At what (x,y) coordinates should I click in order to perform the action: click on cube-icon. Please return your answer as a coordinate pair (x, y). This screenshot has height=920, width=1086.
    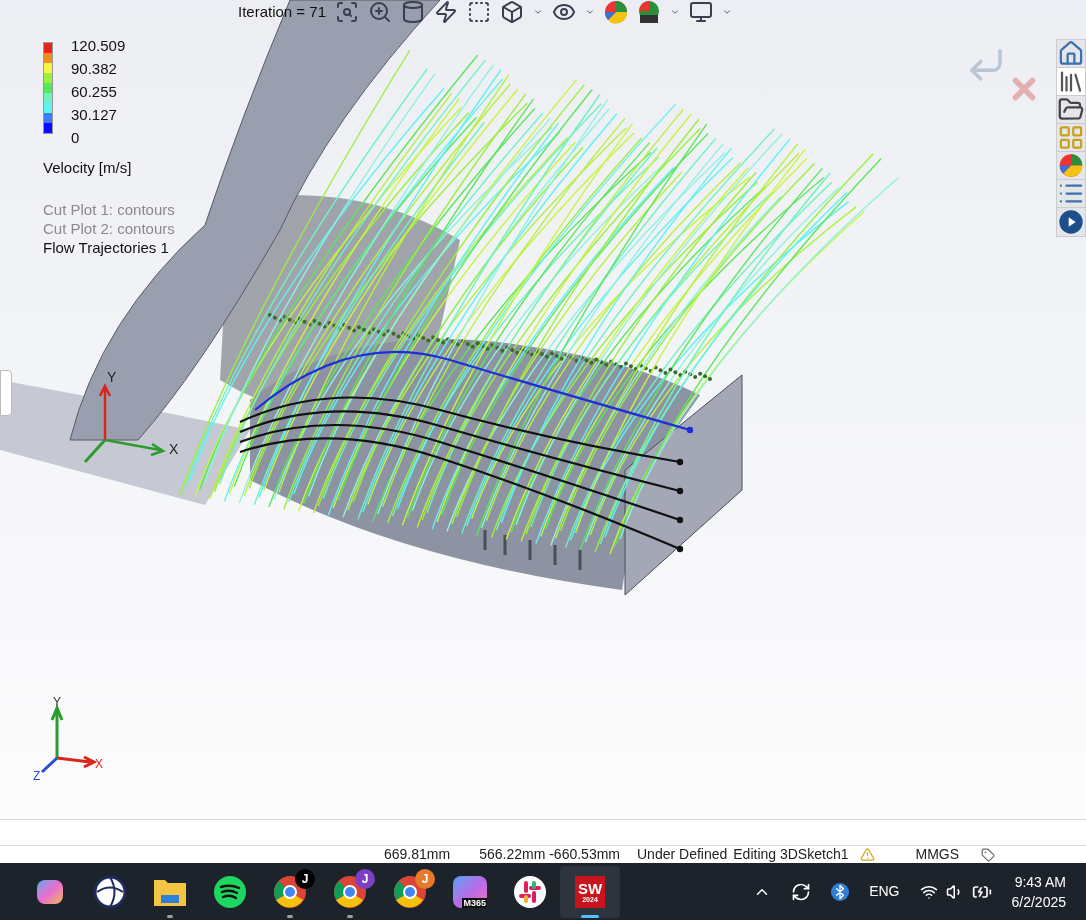
    Looking at the image, I should click on (512, 12).